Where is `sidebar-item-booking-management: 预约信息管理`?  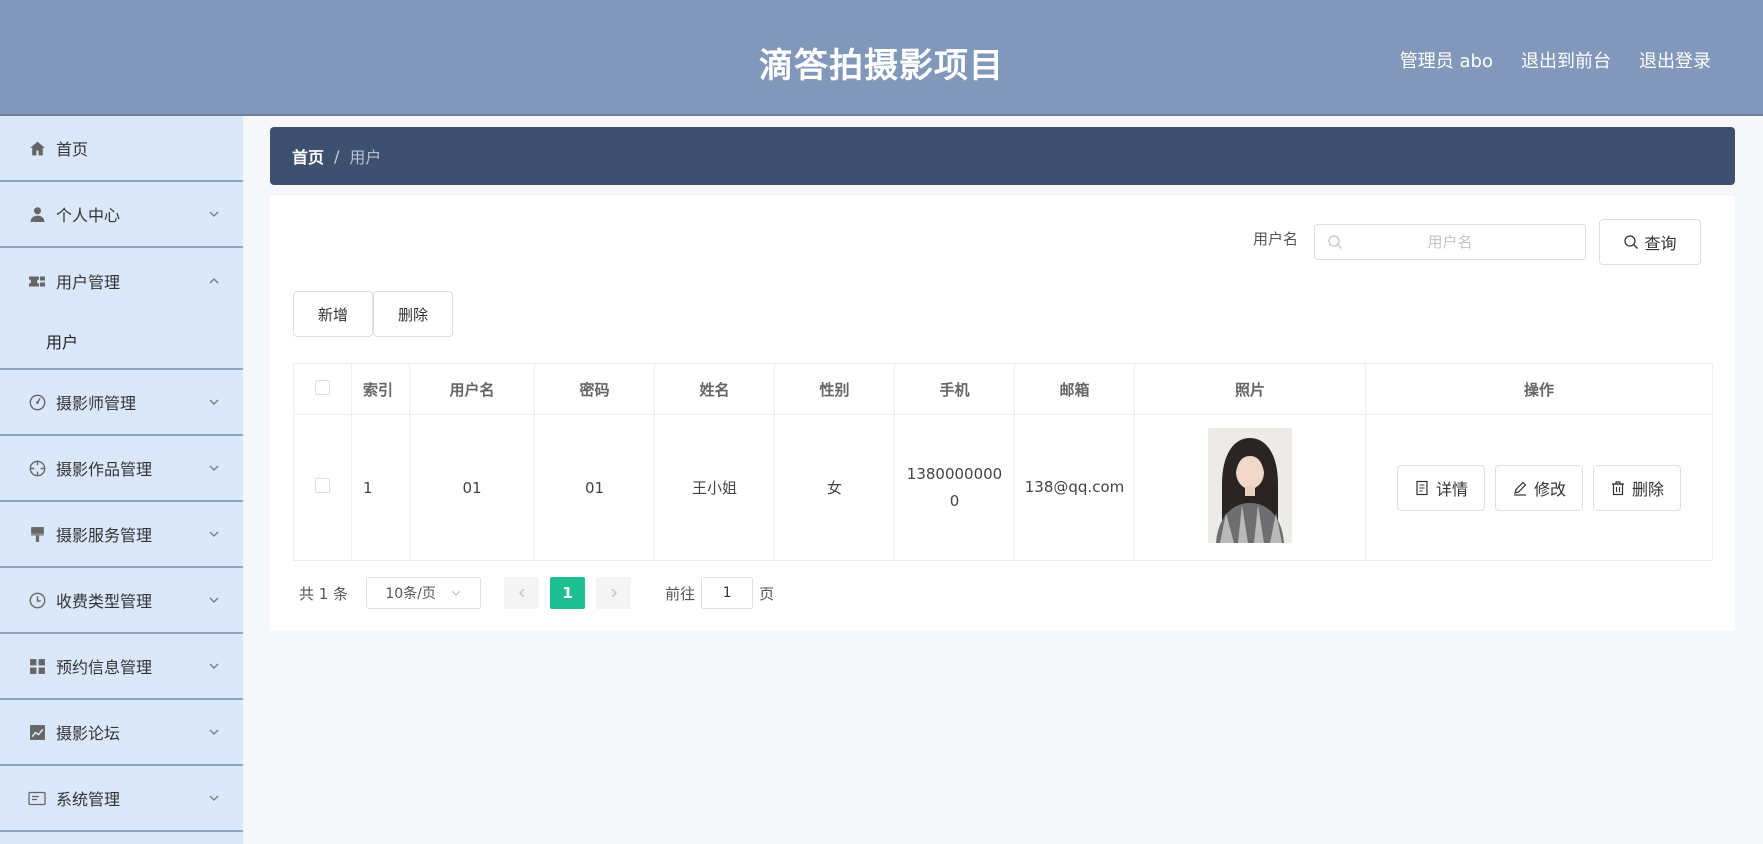 sidebar-item-booking-management: 预约信息管理 is located at coordinates (121, 667).